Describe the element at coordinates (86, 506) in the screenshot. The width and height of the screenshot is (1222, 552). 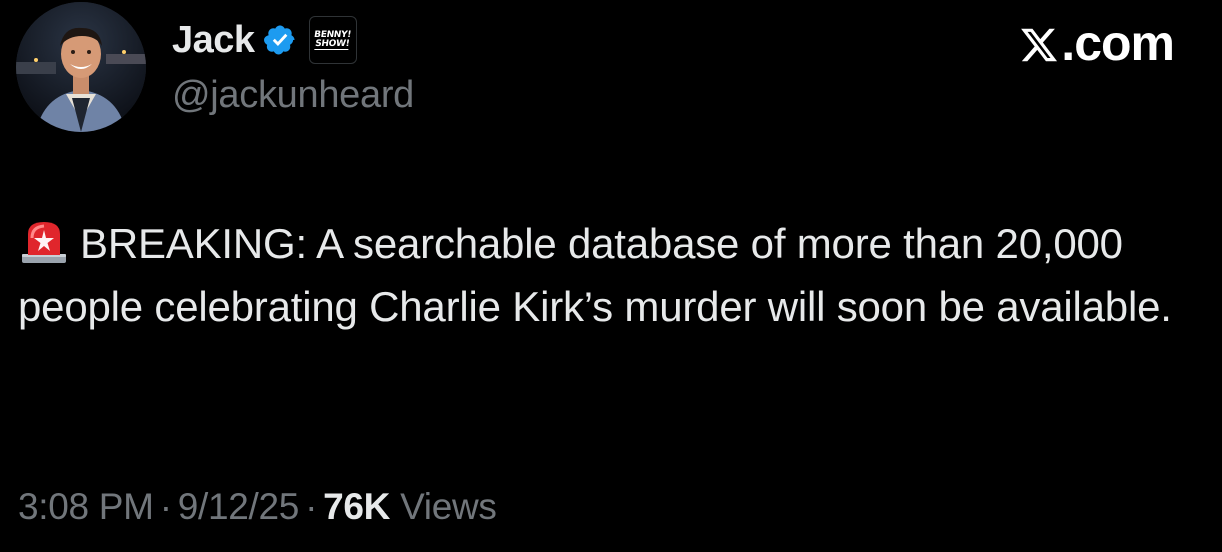
I see `tweet-time: 3:08 PM` at that location.